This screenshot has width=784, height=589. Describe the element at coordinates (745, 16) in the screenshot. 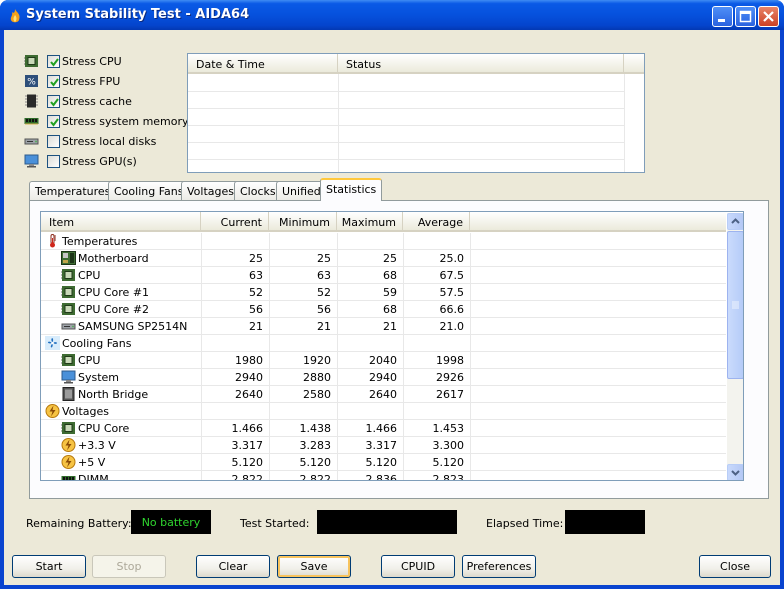

I see `maximize-button` at that location.